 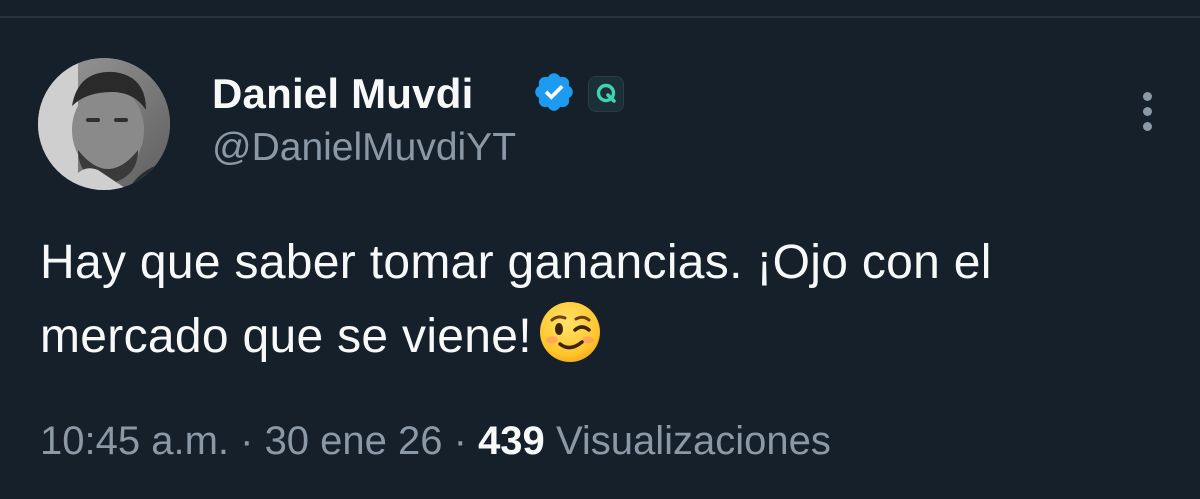 I want to click on q-affiliate-icon, so click(x=606, y=94).